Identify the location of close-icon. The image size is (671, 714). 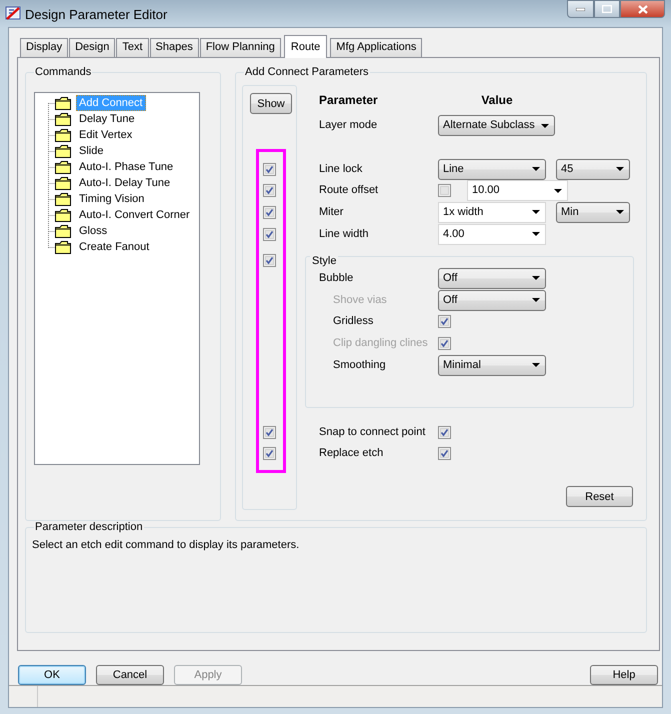
(643, 9).